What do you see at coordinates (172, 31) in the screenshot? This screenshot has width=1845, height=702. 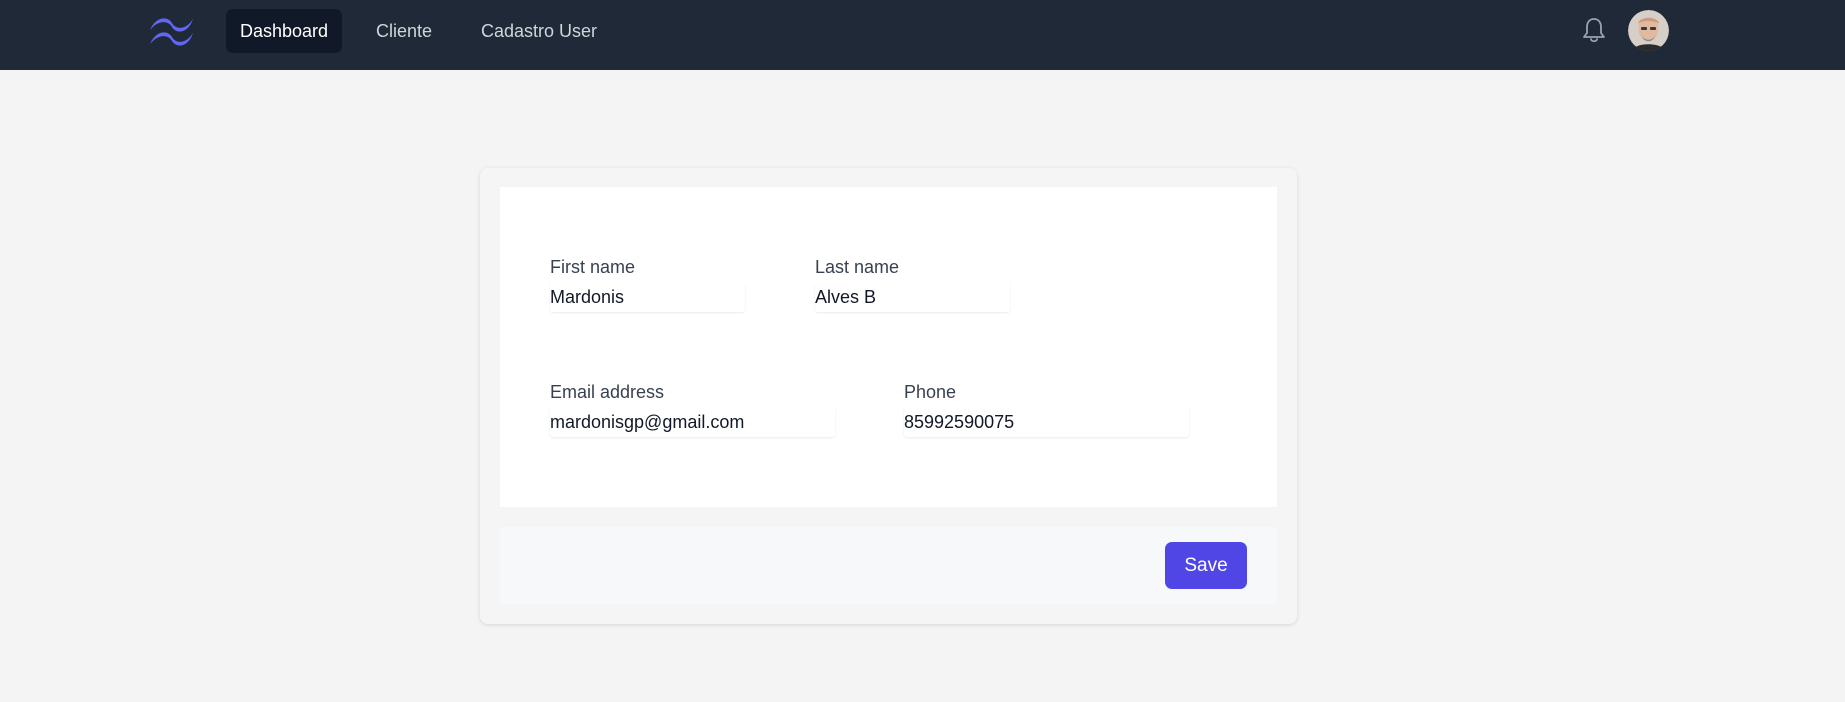 I see `wave-logo-icon` at bounding box center [172, 31].